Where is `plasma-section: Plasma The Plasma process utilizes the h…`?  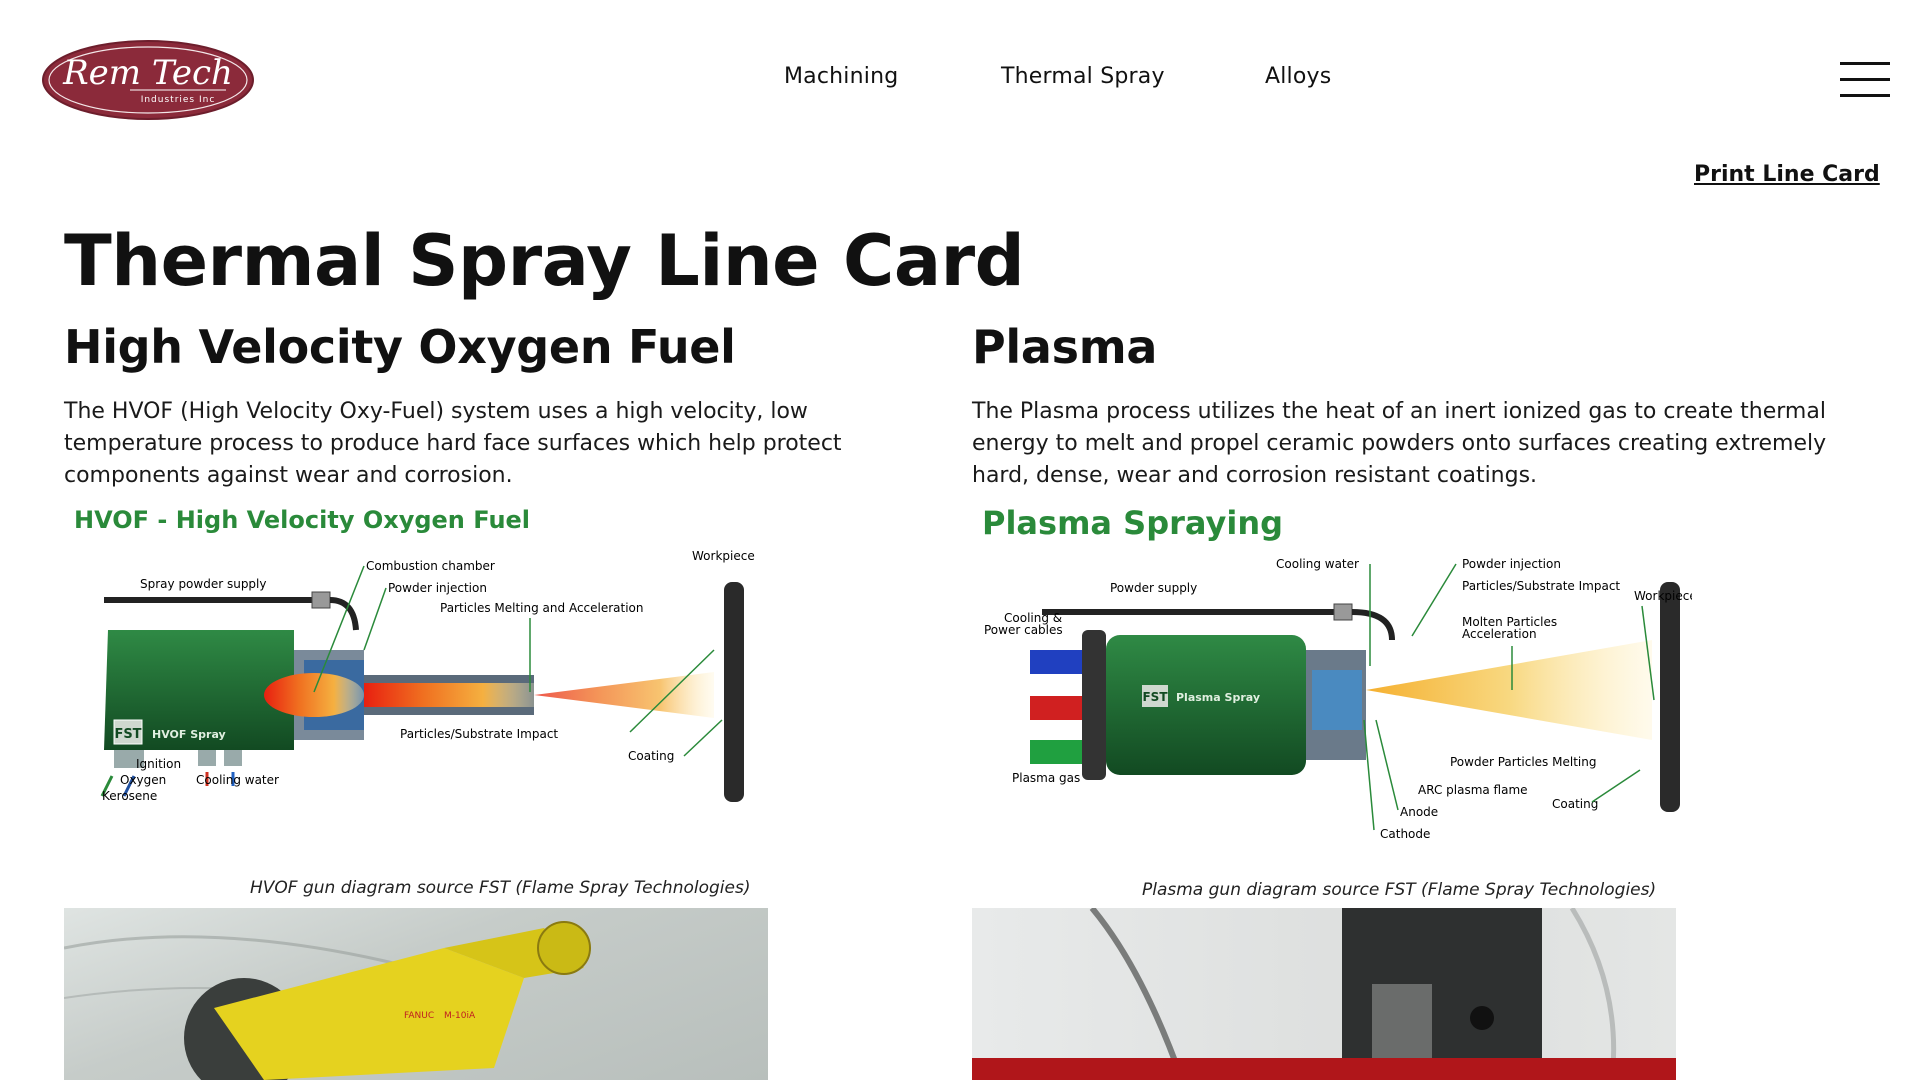 plasma-section: Plasma The Plasma process utilizes the h… is located at coordinates (1402, 406).